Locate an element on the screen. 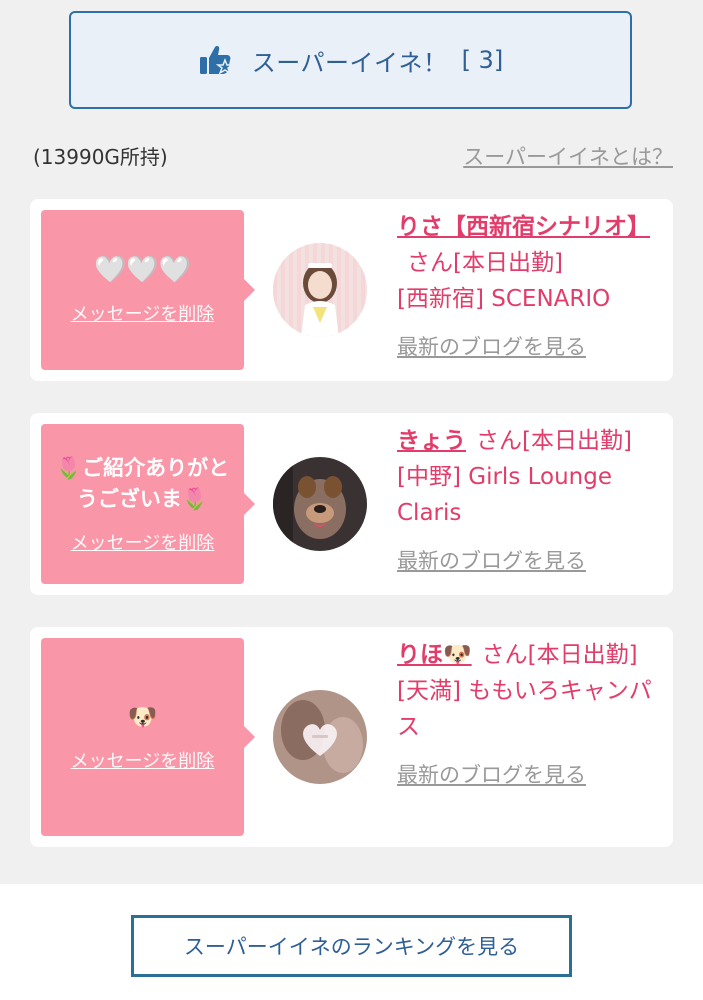  message-bubble: 🤍🤍🤍 メッセージを削除 is located at coordinates (148, 290).